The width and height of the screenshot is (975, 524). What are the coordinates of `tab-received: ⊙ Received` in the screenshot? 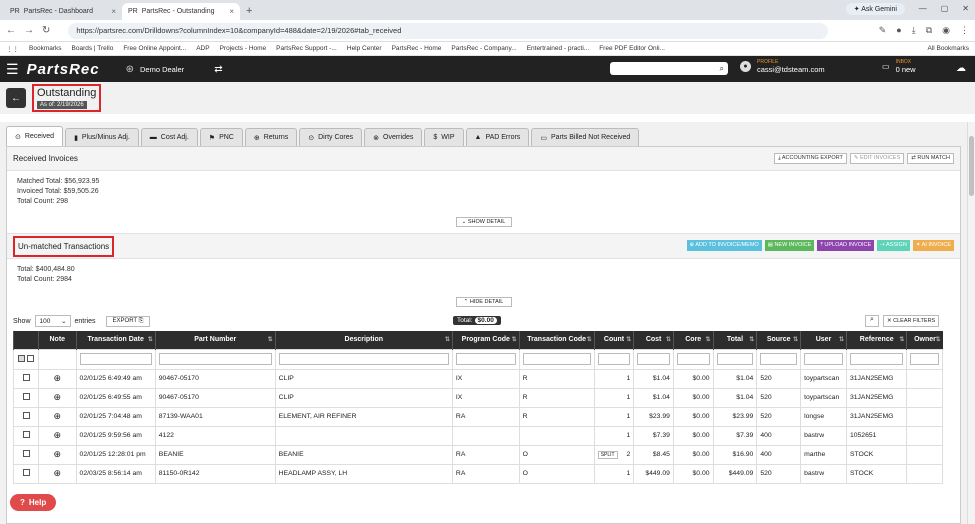 It's located at (35, 136).